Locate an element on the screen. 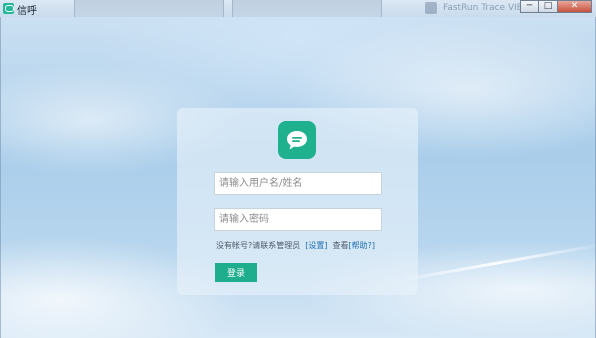  no-account-text: 没有帐号?请联系管理员 is located at coordinates (258, 245).